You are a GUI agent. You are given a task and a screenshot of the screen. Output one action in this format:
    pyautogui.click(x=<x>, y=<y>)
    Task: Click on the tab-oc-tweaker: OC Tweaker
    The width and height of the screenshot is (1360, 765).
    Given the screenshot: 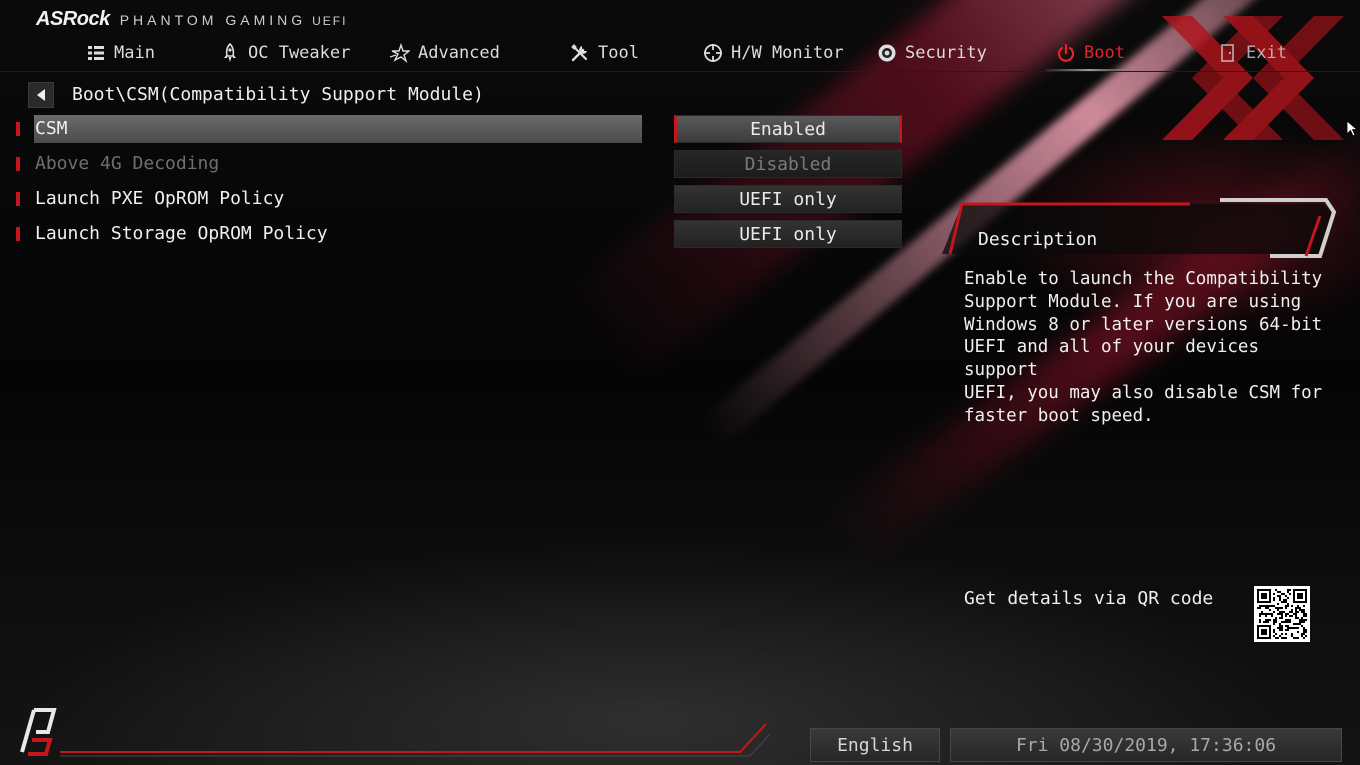 What is the action you would take?
    pyautogui.click(x=285, y=53)
    